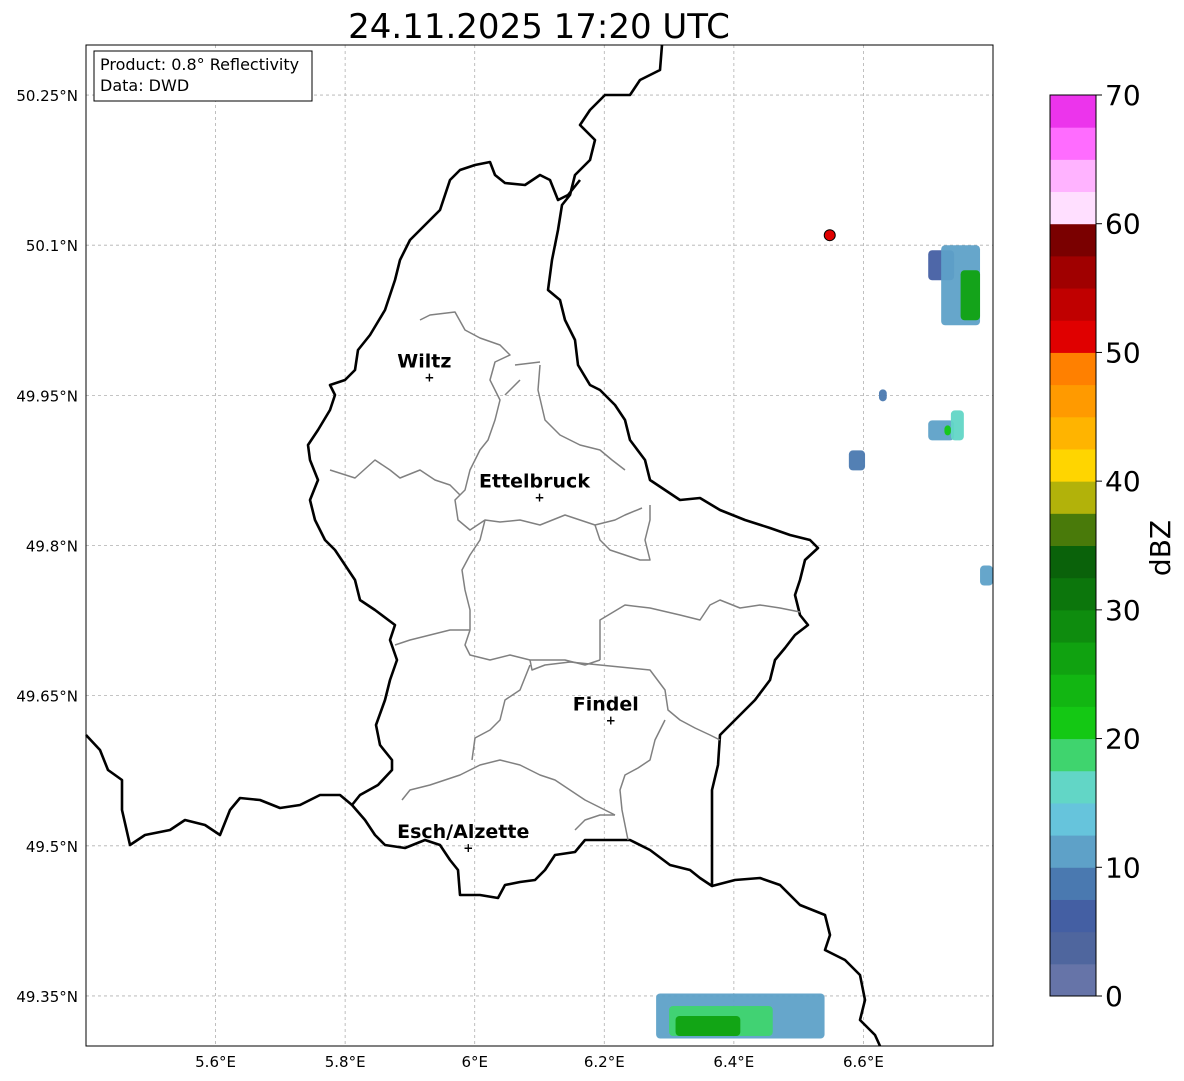  Describe the element at coordinates (1123, 739) in the screenshot. I see `colorbar-tick-label: 20` at that location.